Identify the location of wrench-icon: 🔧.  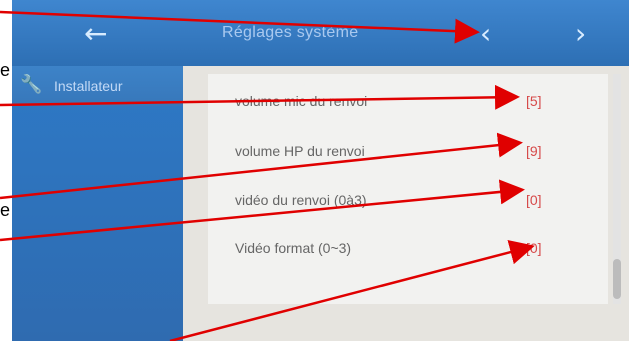
(31, 84).